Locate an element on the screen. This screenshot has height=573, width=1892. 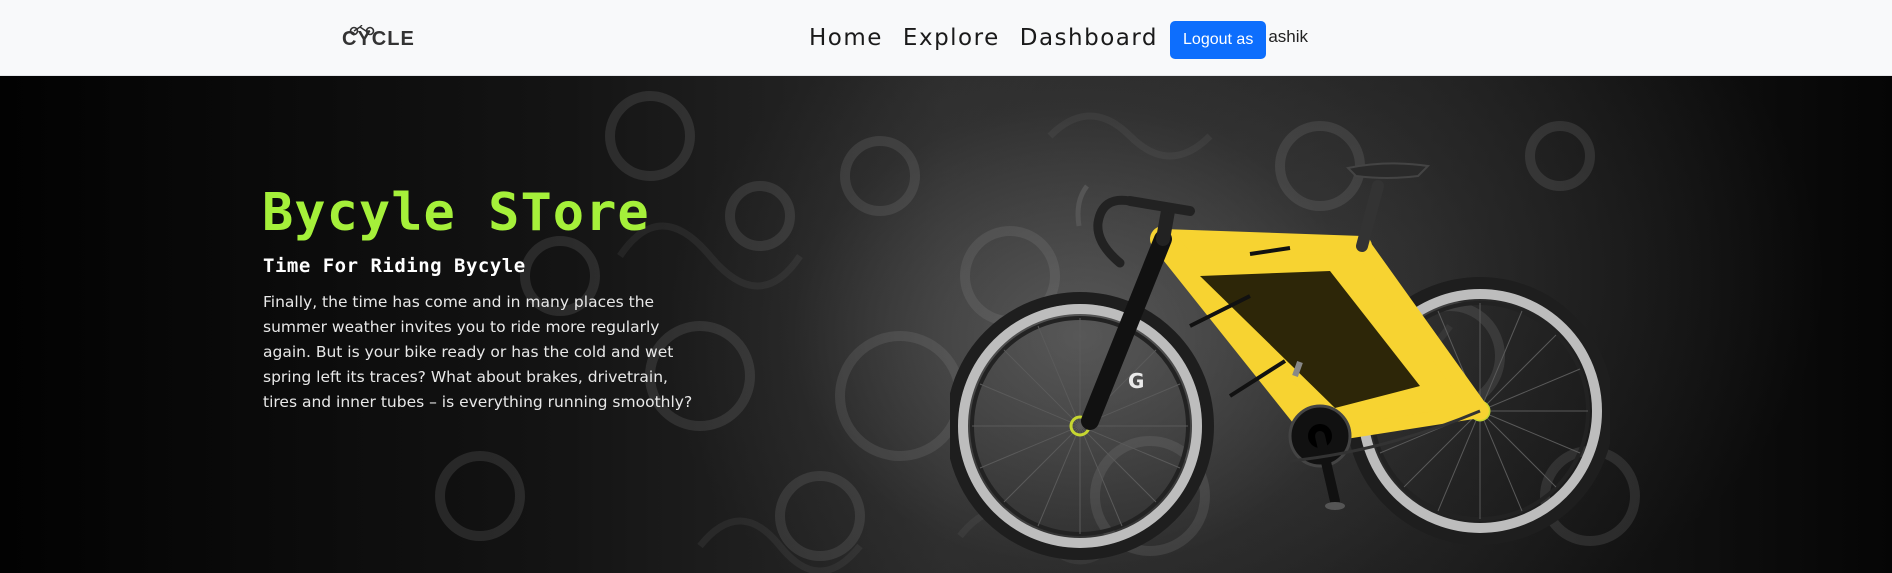
seat-and-post is located at coordinates (1388, 207).